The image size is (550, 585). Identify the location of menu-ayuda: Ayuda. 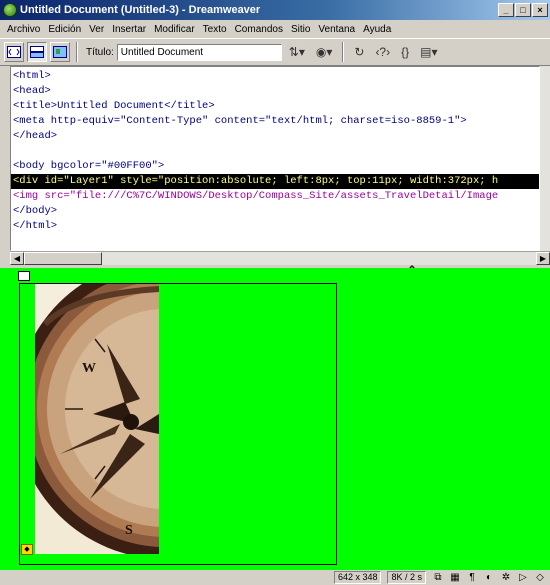
(377, 29).